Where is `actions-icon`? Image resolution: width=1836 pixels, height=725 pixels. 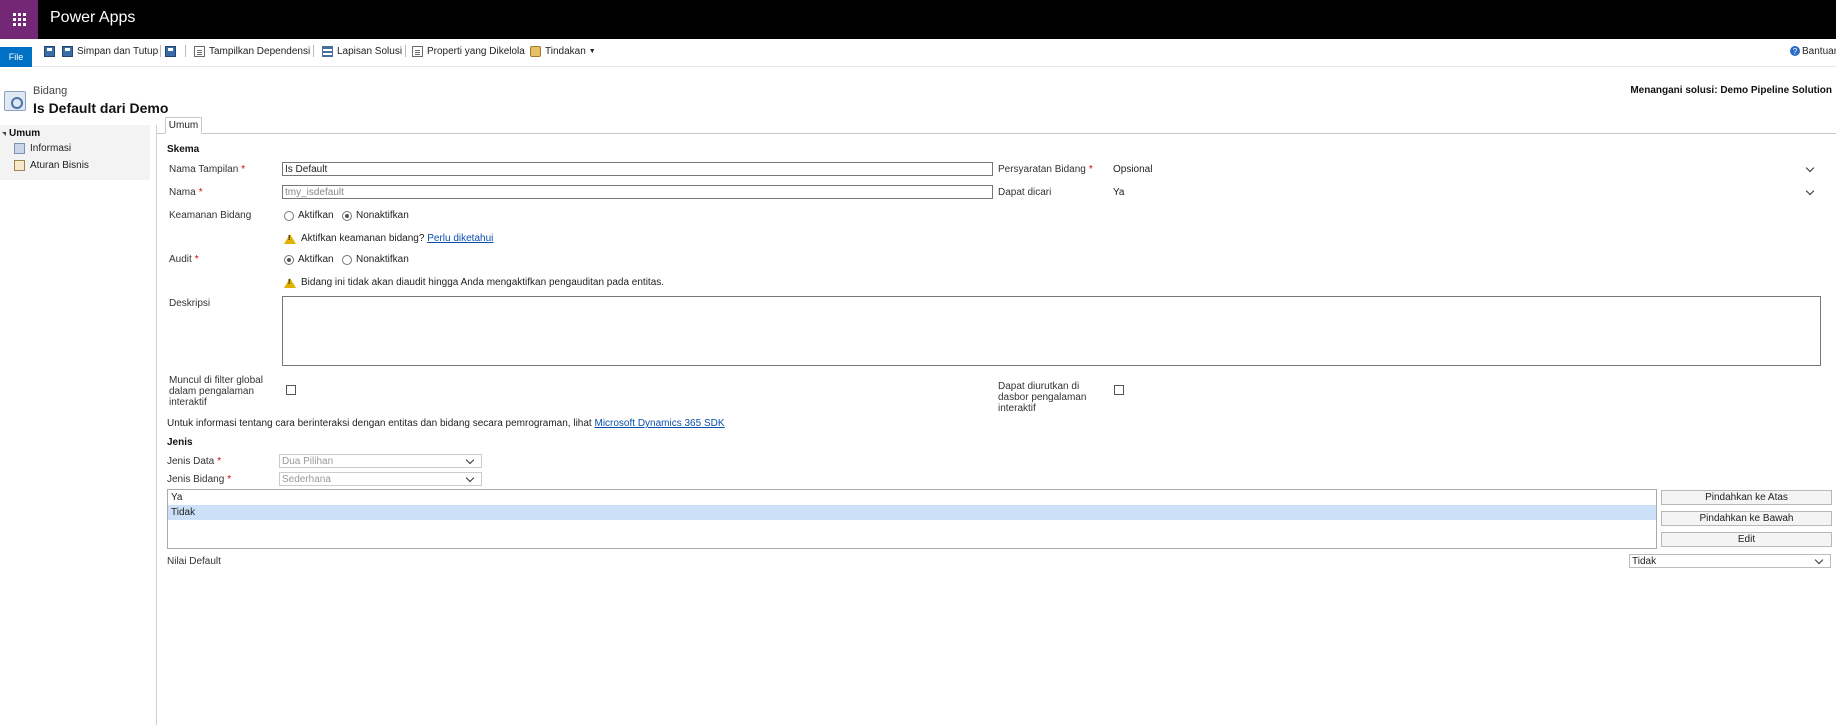
actions-icon is located at coordinates (535, 51).